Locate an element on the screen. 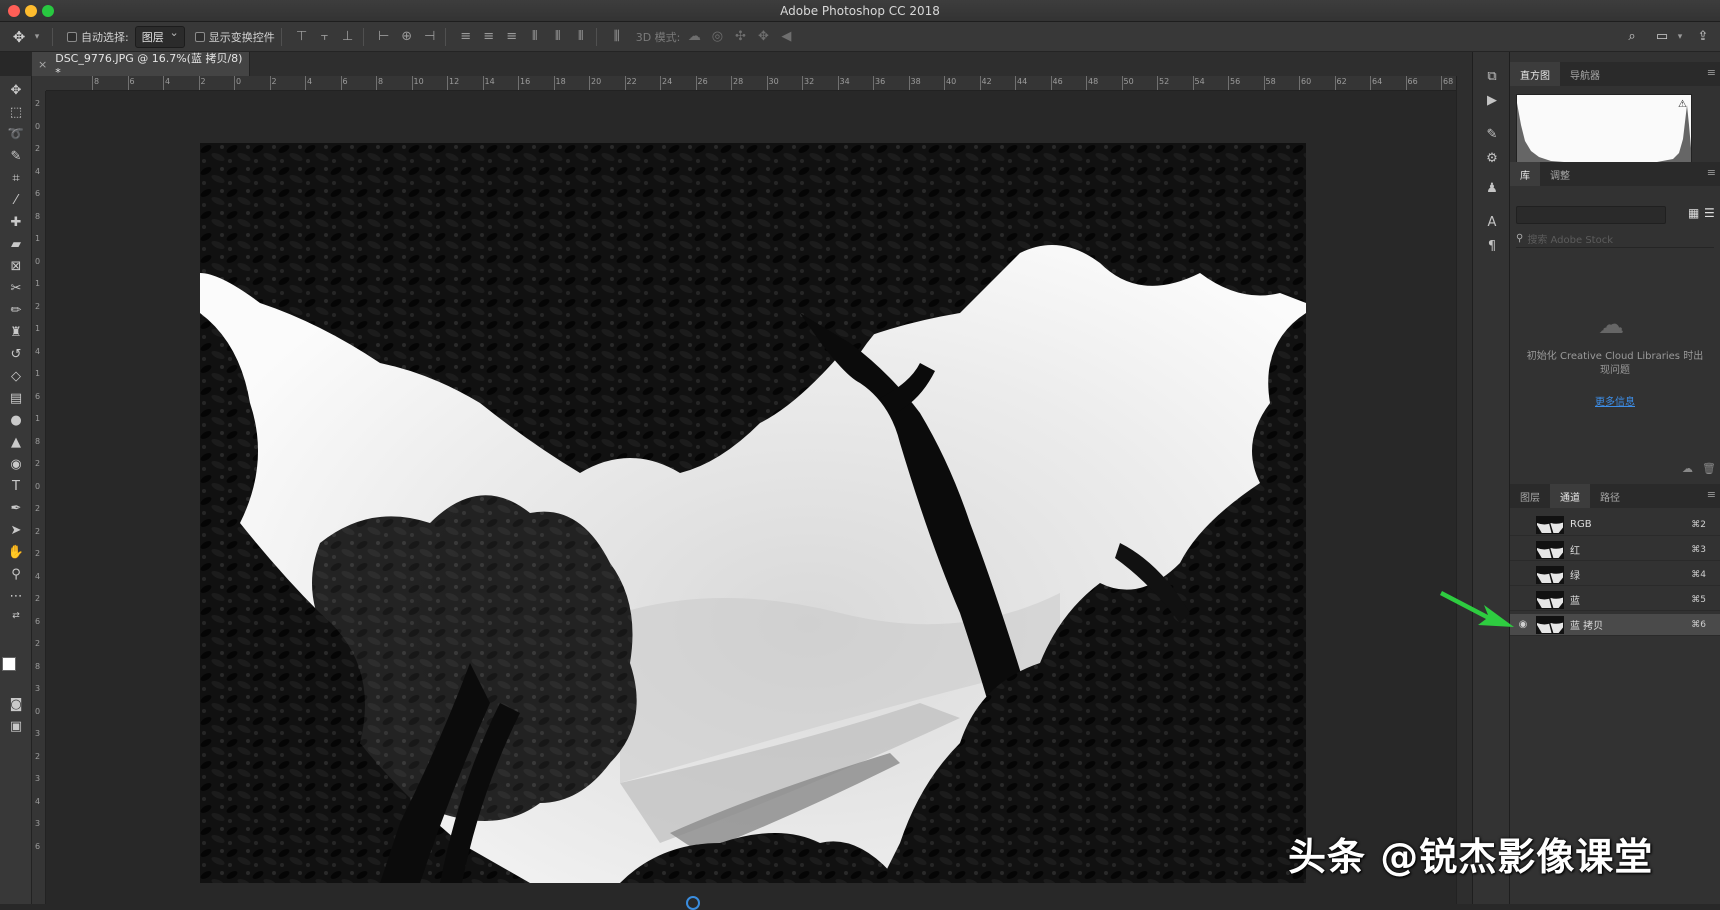 Image resolution: width=1720 pixels, height=910 pixels. align-right-icon: ⊣ is located at coordinates (430, 37).